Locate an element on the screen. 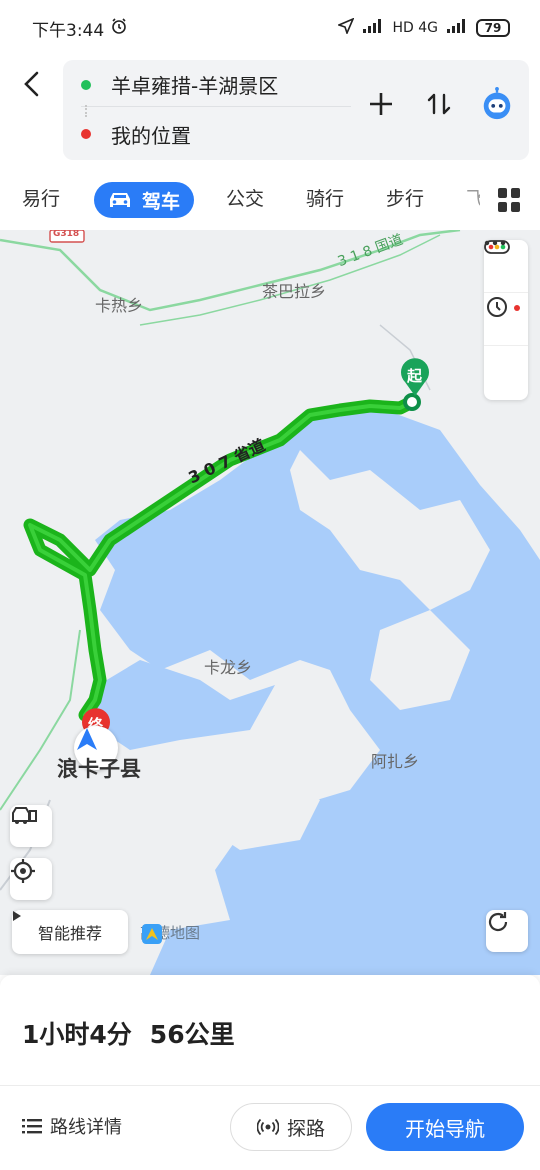 The height and width of the screenshot is (1170, 540). list-icon is located at coordinates (32, 1126).